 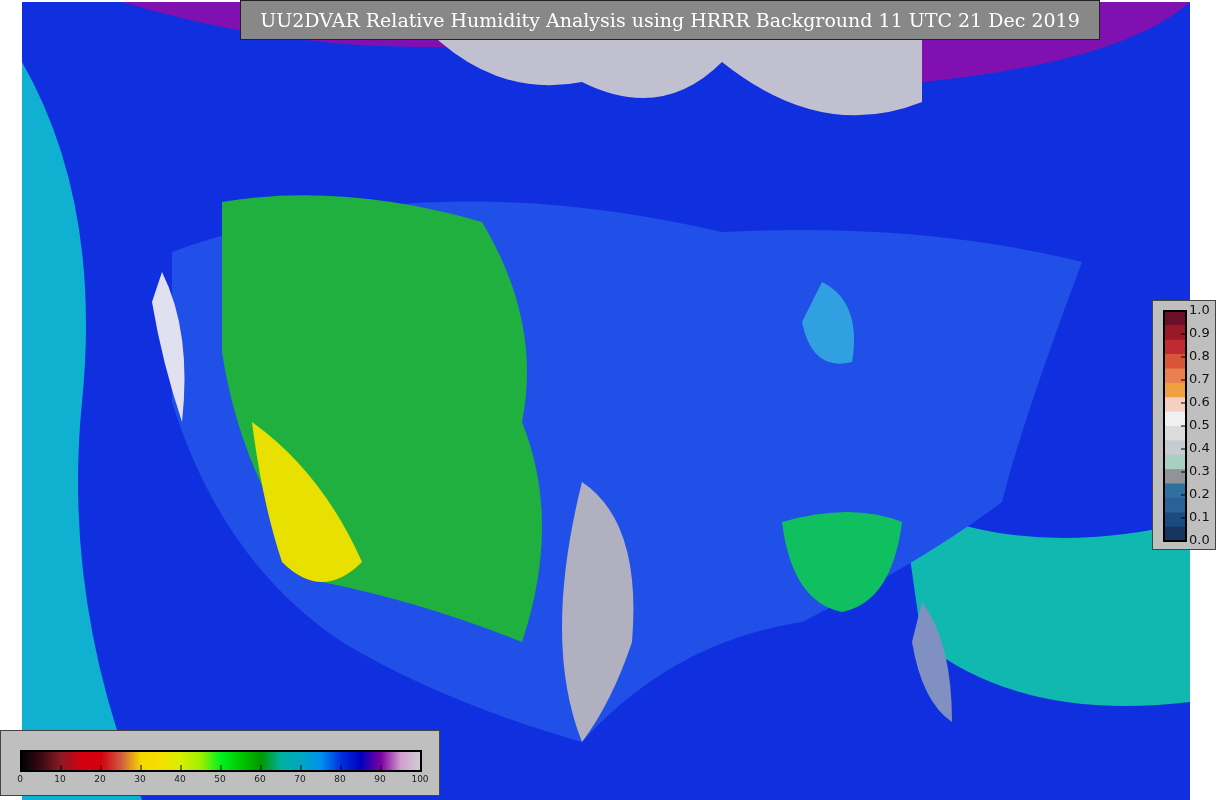 What do you see at coordinates (1199, 310) in the screenshot?
I see `tick-label: 1.0` at bounding box center [1199, 310].